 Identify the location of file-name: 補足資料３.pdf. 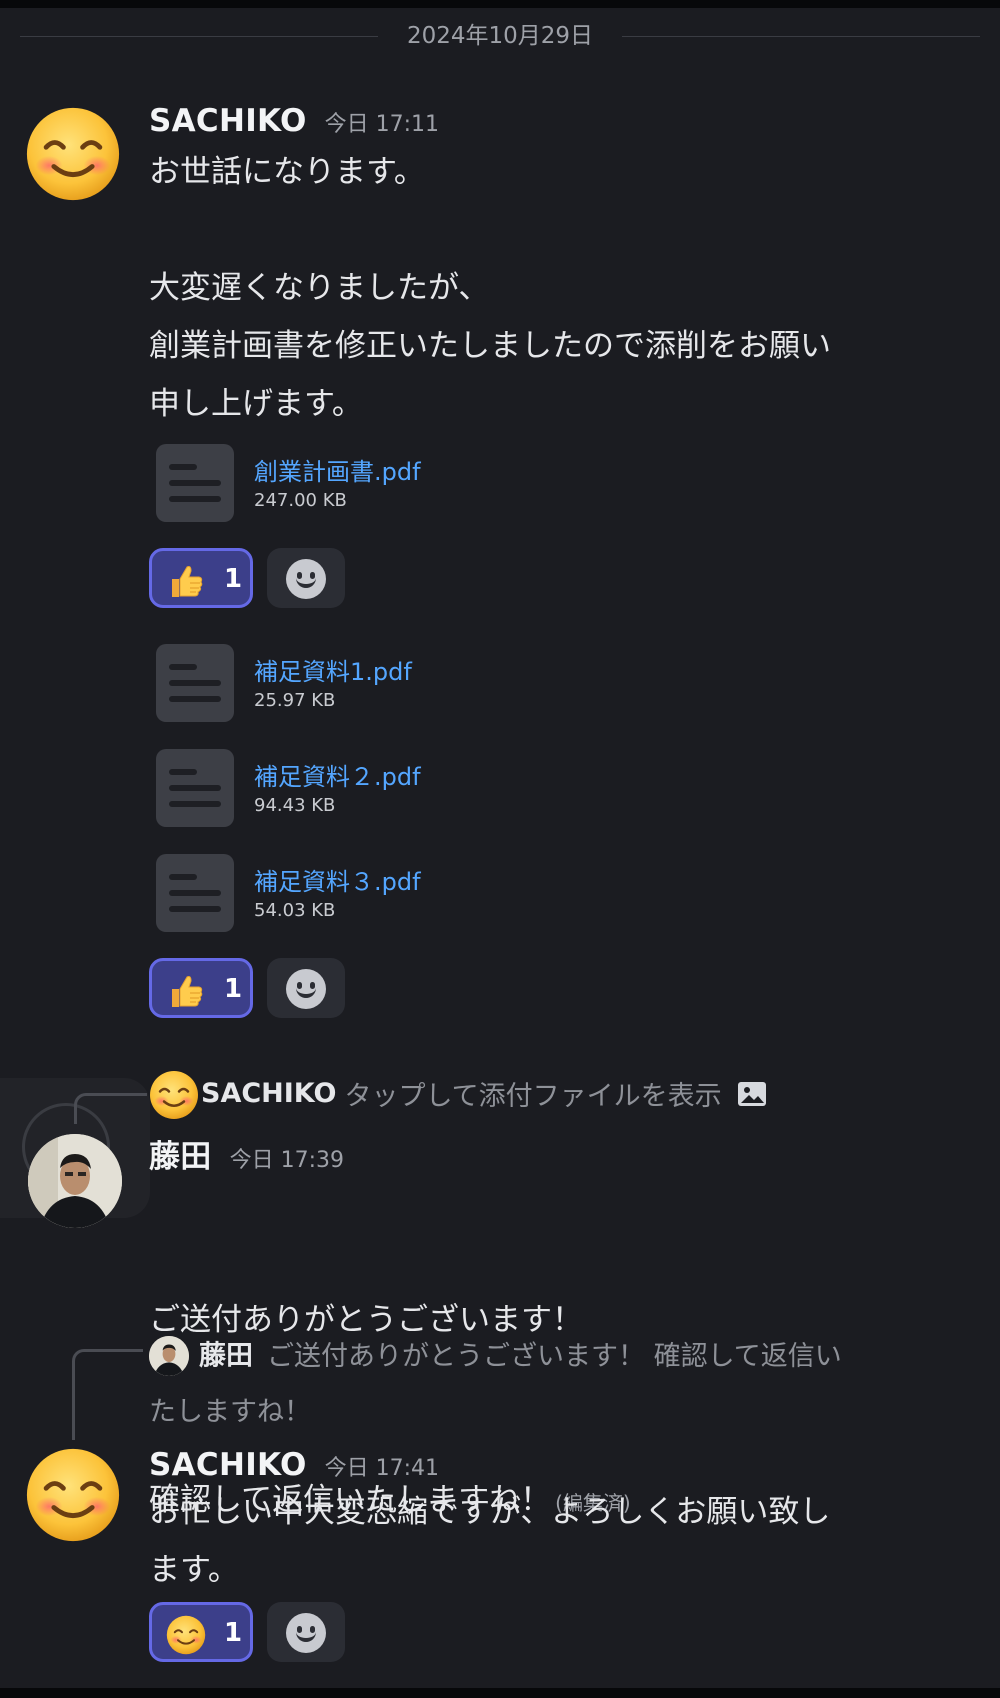
(337, 879).